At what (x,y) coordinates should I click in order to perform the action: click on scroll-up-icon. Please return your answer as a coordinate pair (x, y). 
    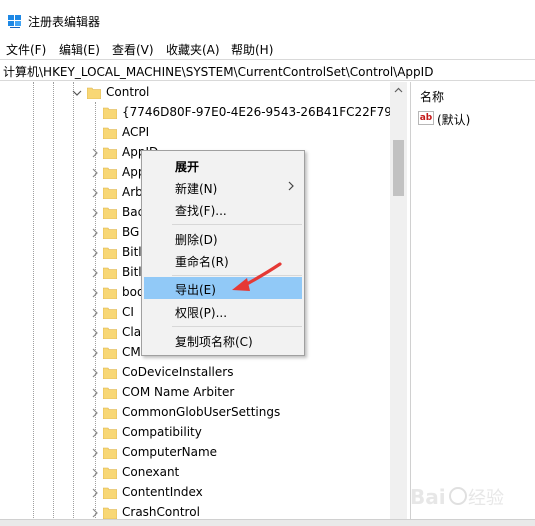
    Looking at the image, I should click on (398, 90).